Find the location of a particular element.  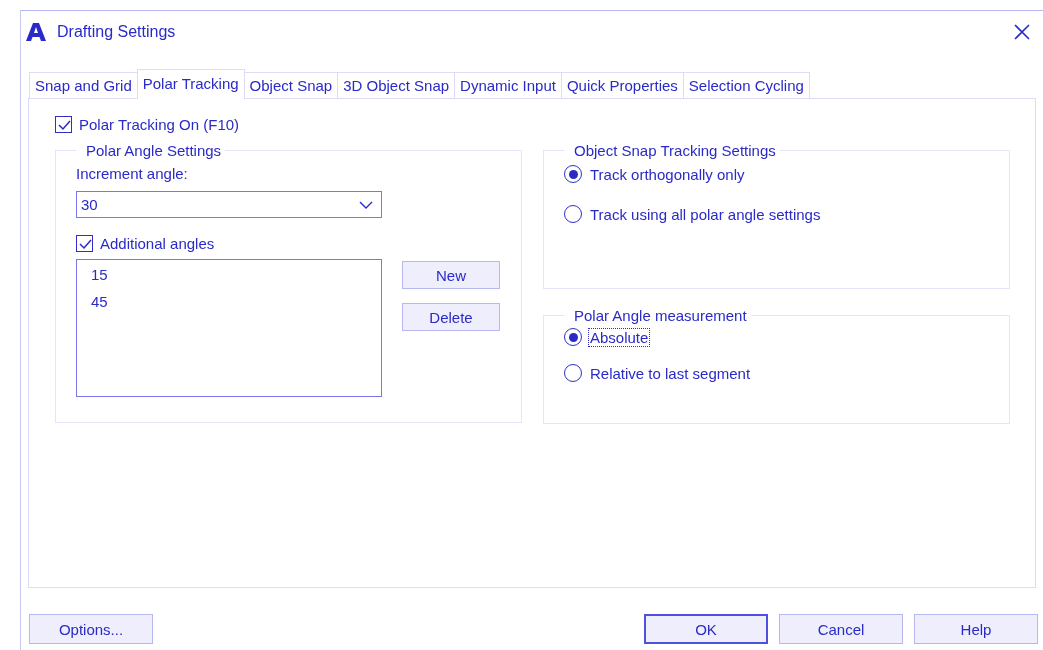

increment-angle-dropdown: 30 is located at coordinates (229, 204).